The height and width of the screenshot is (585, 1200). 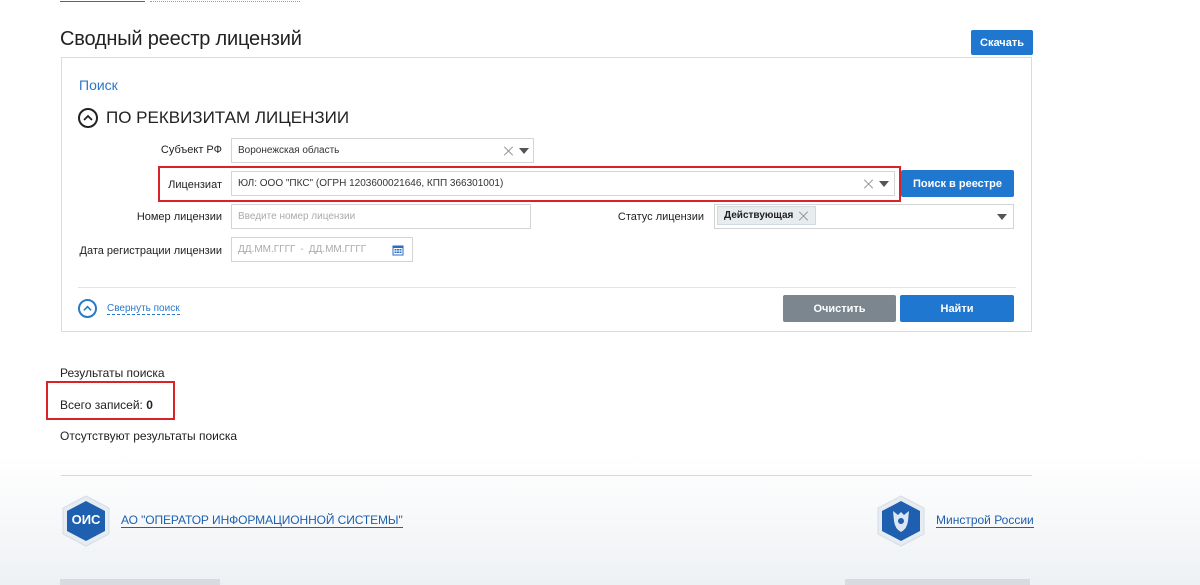 I want to click on results-count-highlight-box, so click(x=110, y=400).